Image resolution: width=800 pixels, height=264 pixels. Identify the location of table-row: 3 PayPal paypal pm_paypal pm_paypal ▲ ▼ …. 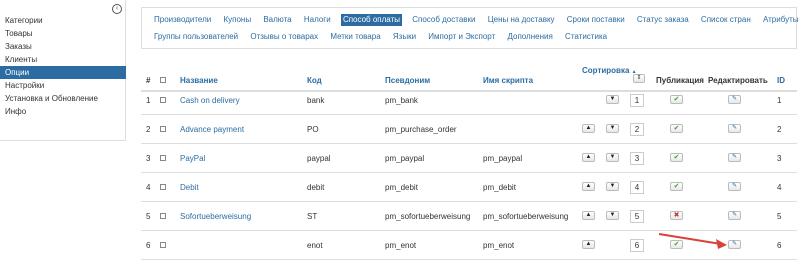
(469, 158).